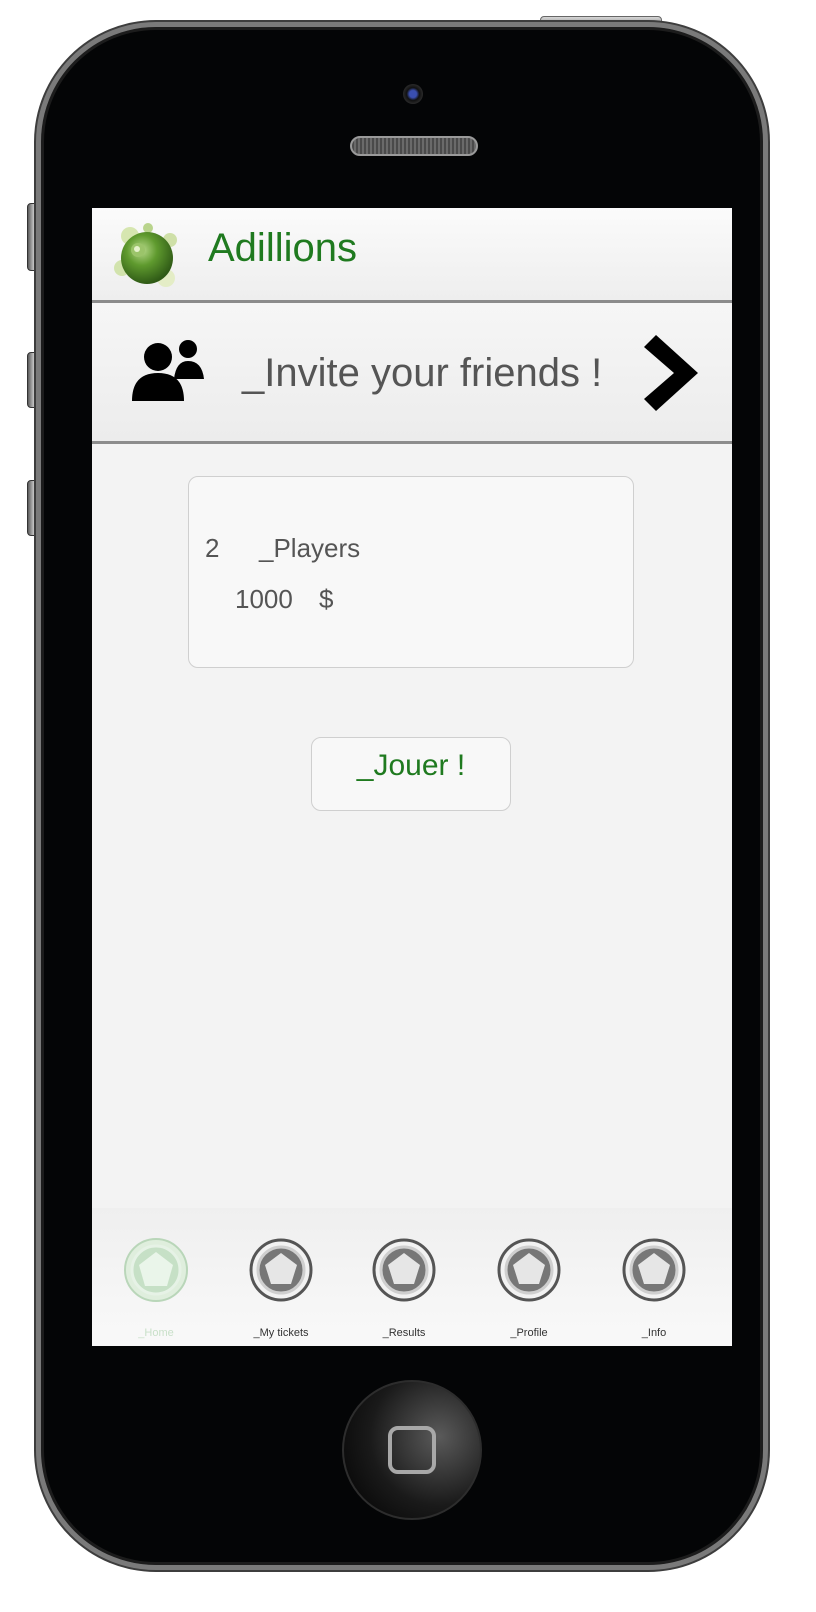  Describe the element at coordinates (422, 373) in the screenshot. I see `invite-friends-label: _Invite your friends !` at that location.